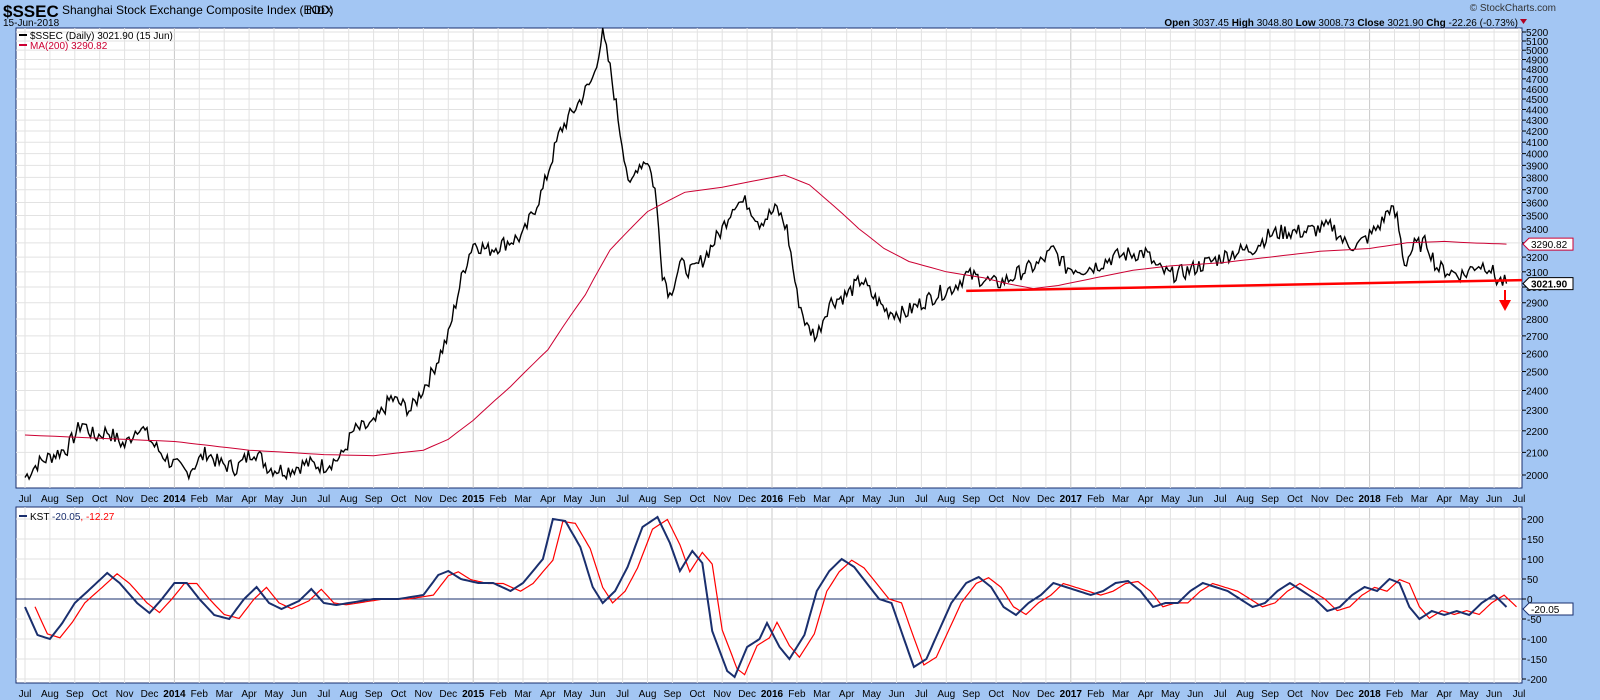 This screenshot has height=700, width=1600. I want to click on y-tick-label: 4100, so click(1537, 143).